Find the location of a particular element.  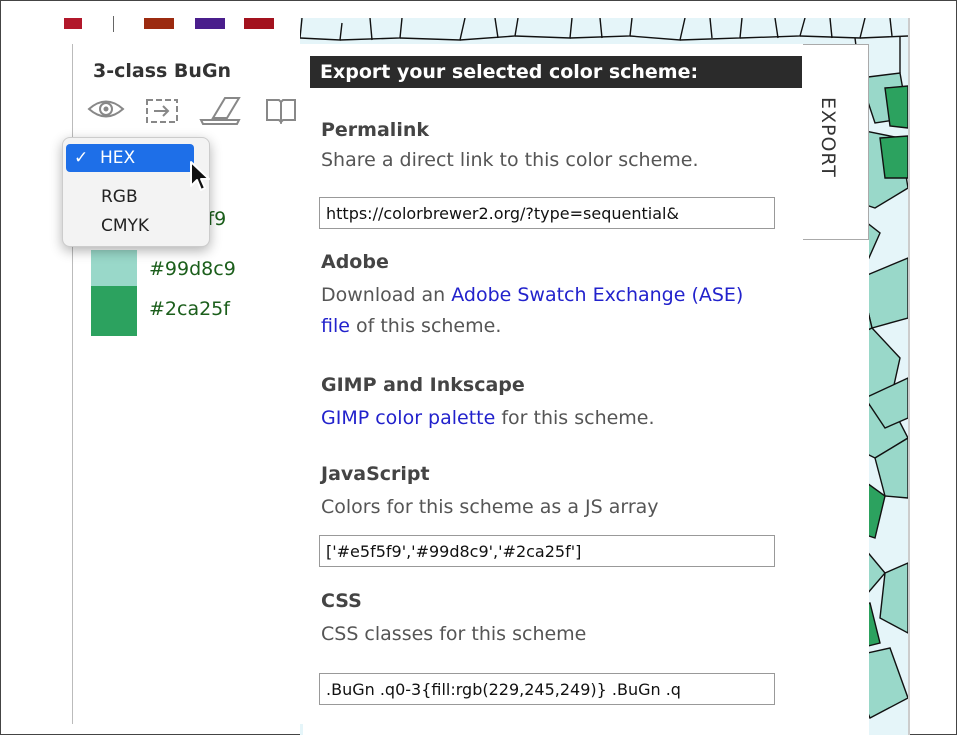

adobe-desc-prefix: Download an is located at coordinates (386, 295).